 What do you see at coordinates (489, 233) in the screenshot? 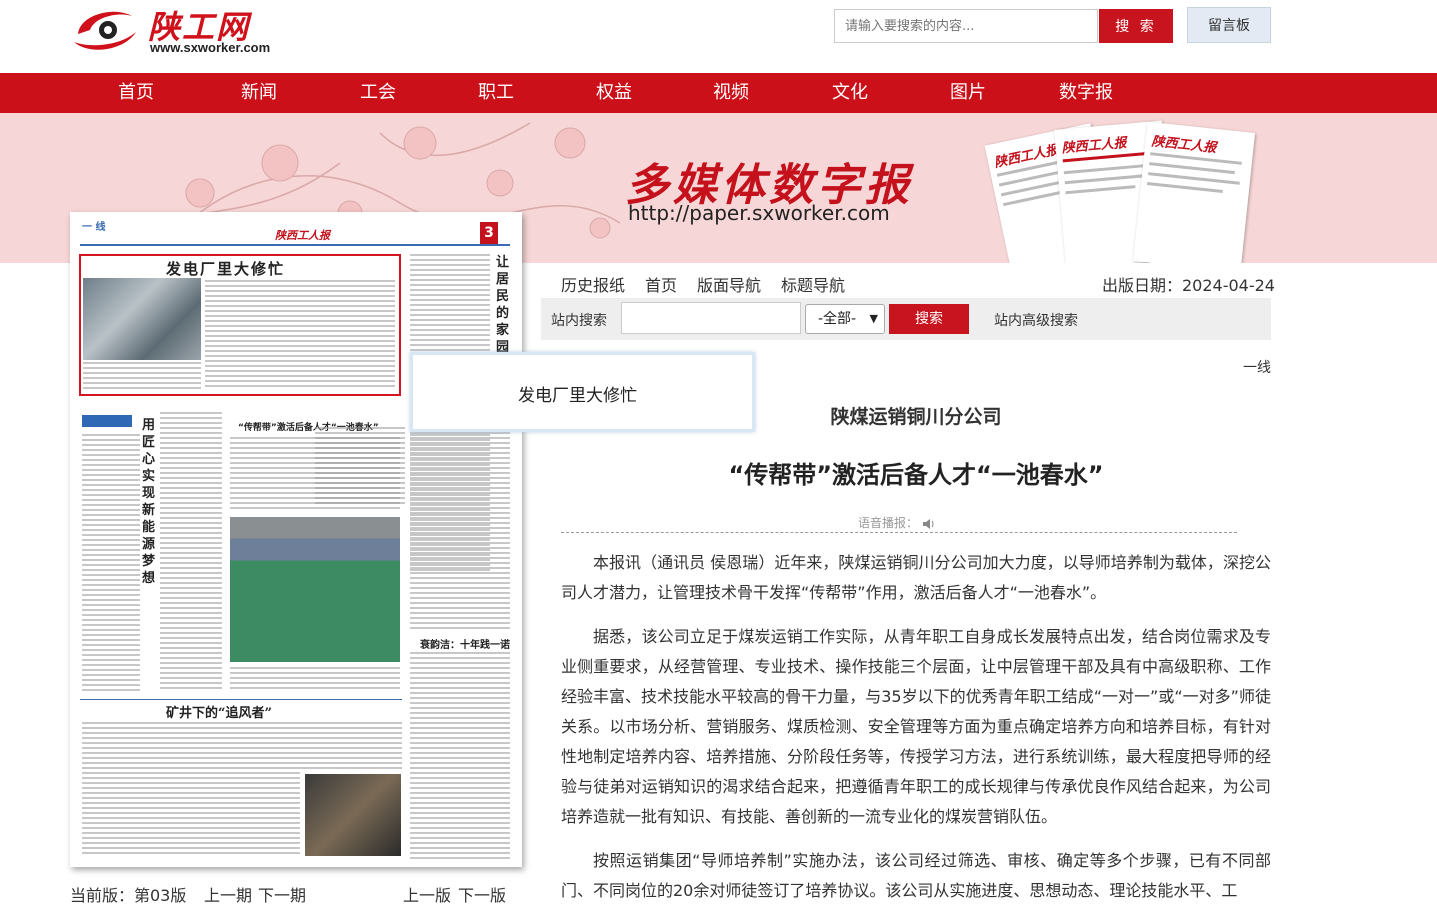
I see `page-number: 3` at bounding box center [489, 233].